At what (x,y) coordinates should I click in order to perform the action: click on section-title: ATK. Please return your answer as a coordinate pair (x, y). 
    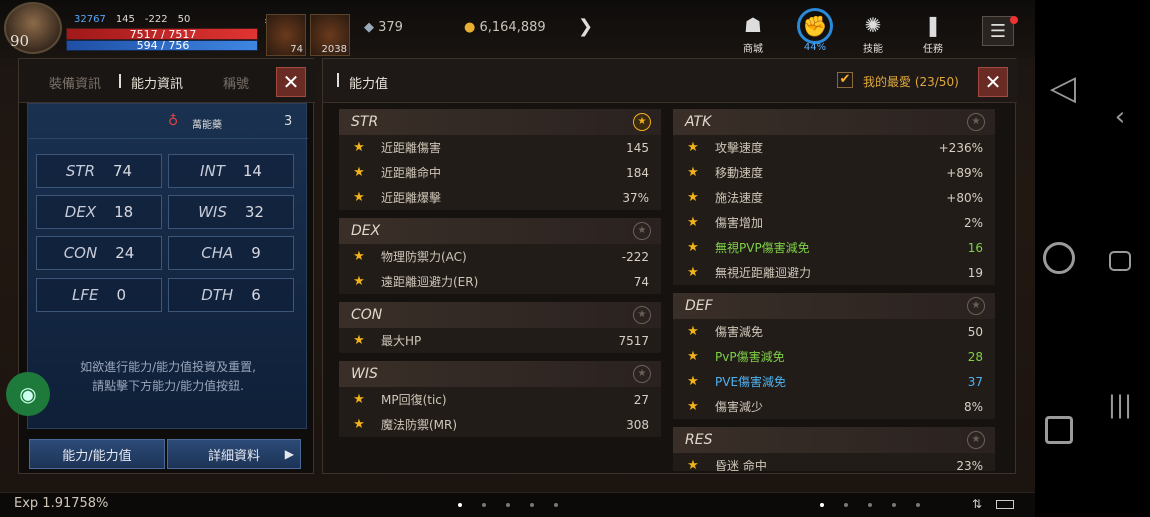
    Looking at the image, I should click on (698, 122).